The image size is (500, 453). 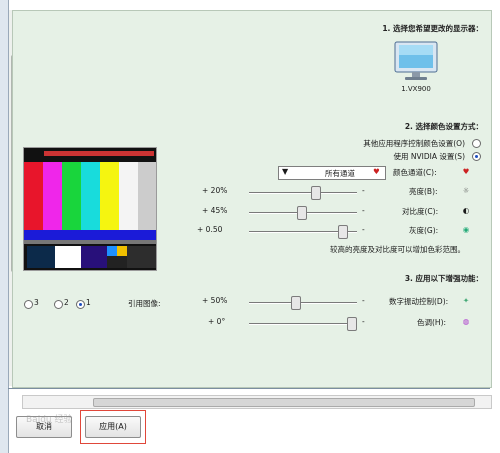 What do you see at coordinates (113, 427) in the screenshot?
I see `apply-button: 应用(A)` at bounding box center [113, 427].